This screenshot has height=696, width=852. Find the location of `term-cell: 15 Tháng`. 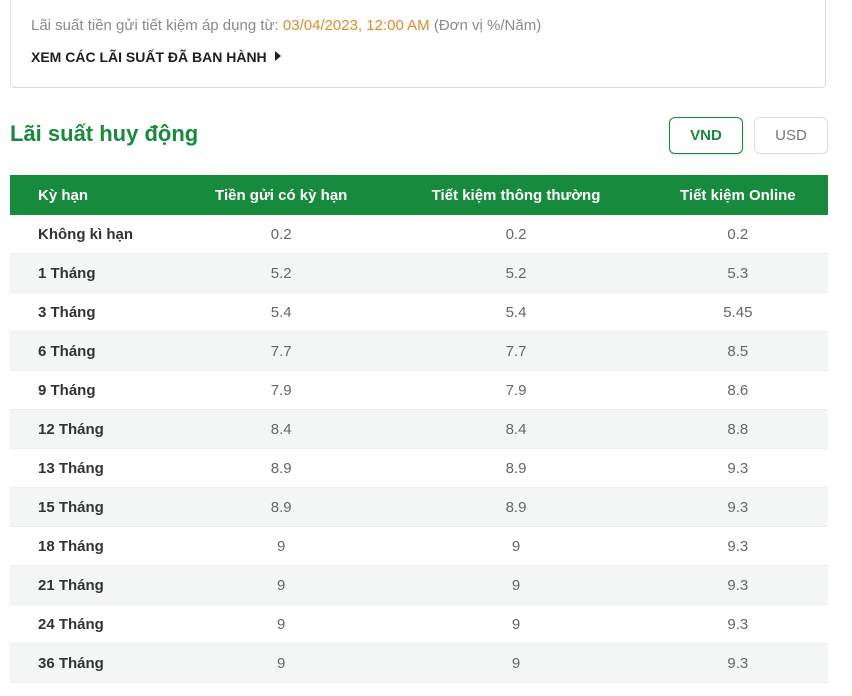

term-cell: 15 Tháng is located at coordinates (94, 507).